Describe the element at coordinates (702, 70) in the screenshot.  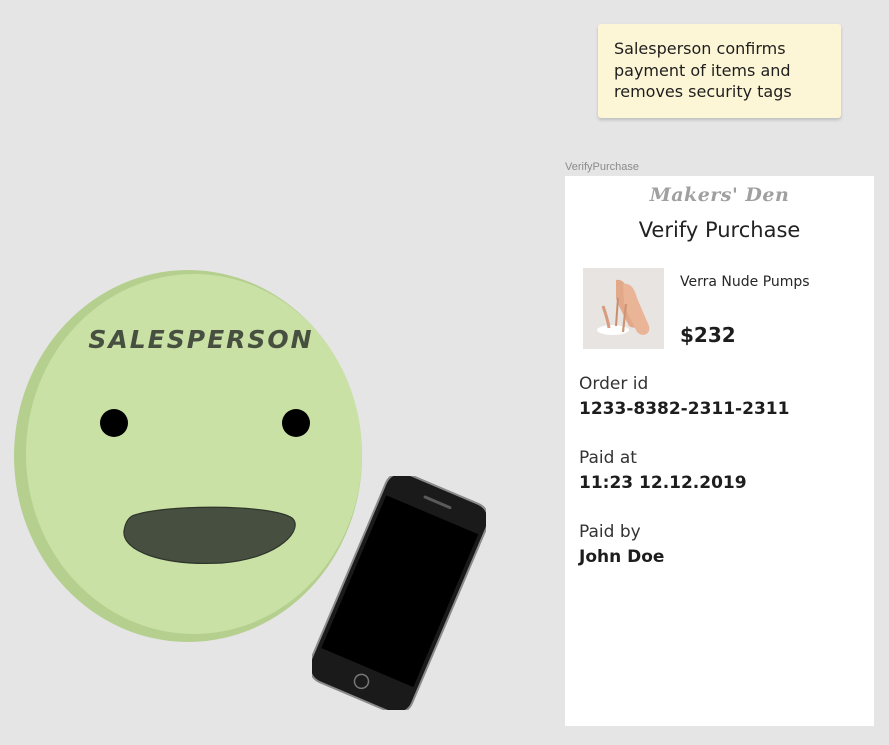
I see `sticky-note-line: payment of items and` at that location.